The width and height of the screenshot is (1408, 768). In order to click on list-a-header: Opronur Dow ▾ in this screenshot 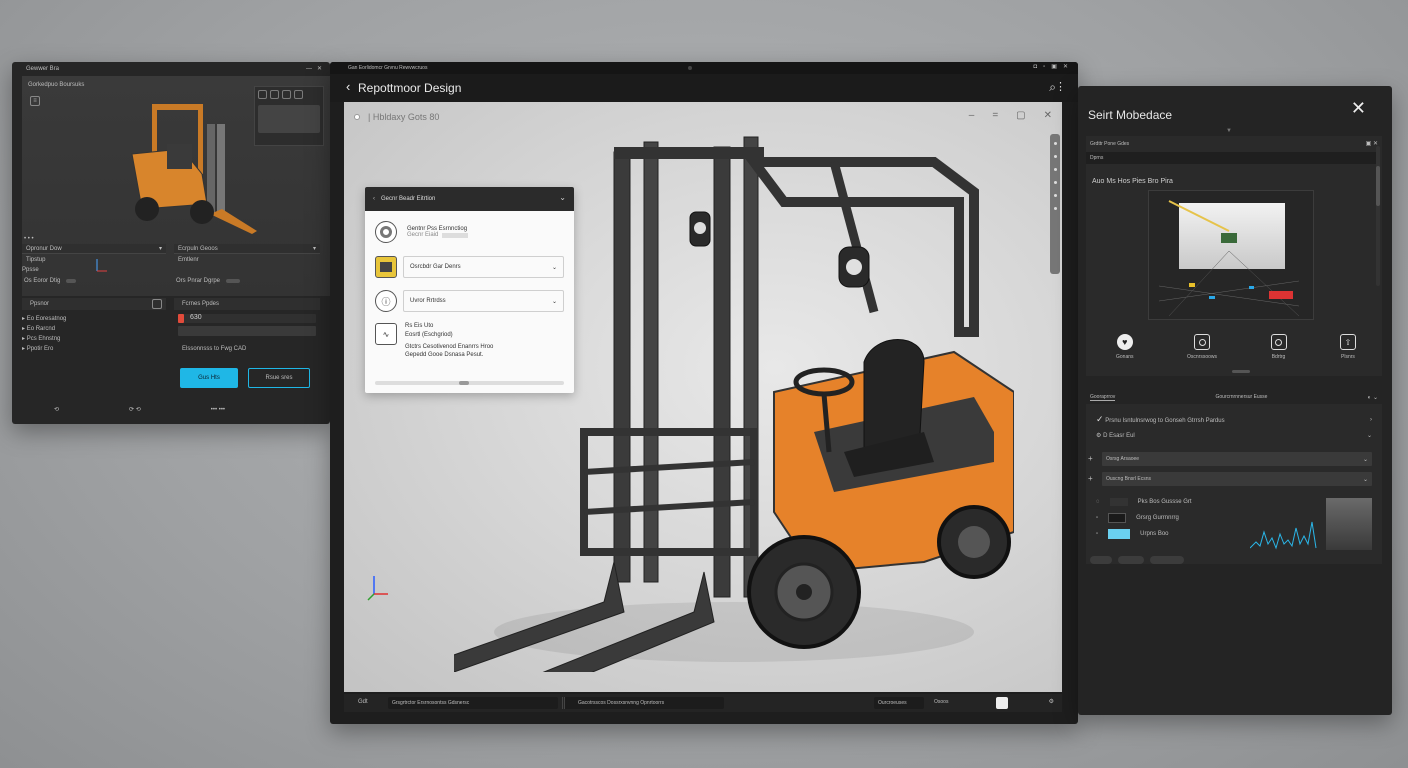, I will do `click(94, 249)`.